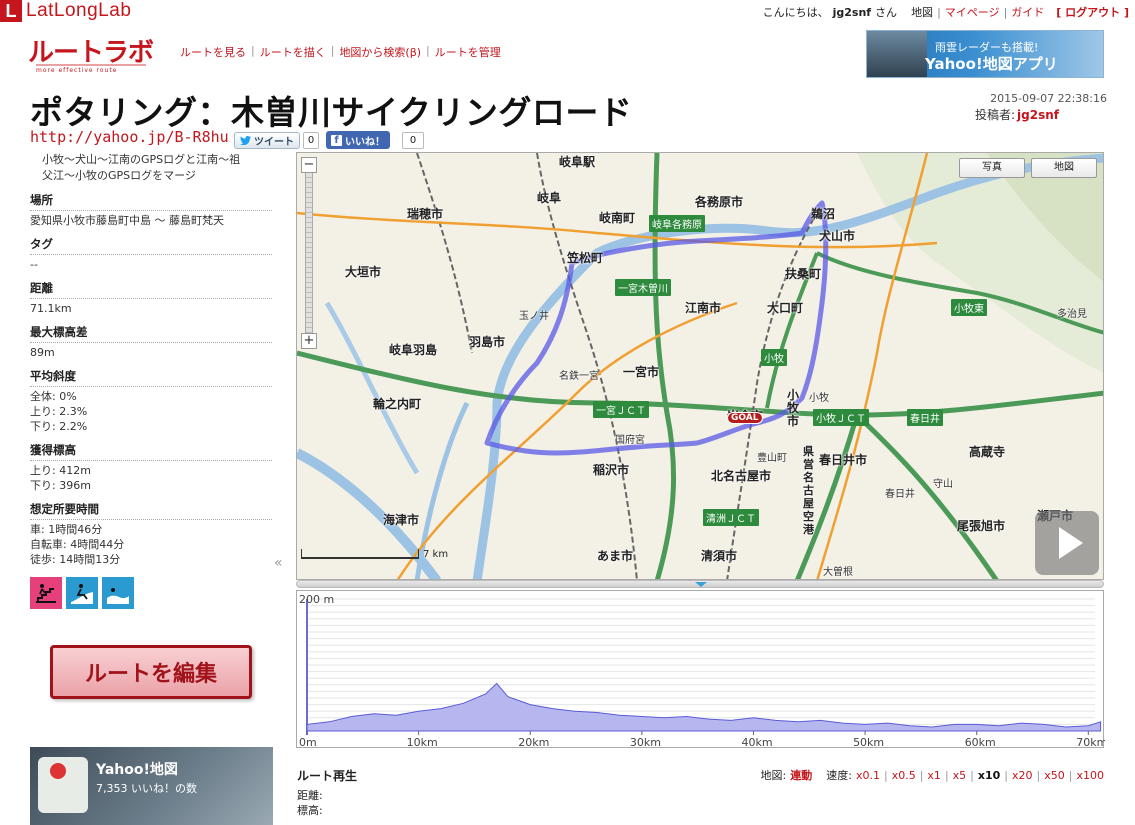 This screenshot has width=1135, height=825. I want to click on map-label-fuso: 扶桑町, so click(803, 274).